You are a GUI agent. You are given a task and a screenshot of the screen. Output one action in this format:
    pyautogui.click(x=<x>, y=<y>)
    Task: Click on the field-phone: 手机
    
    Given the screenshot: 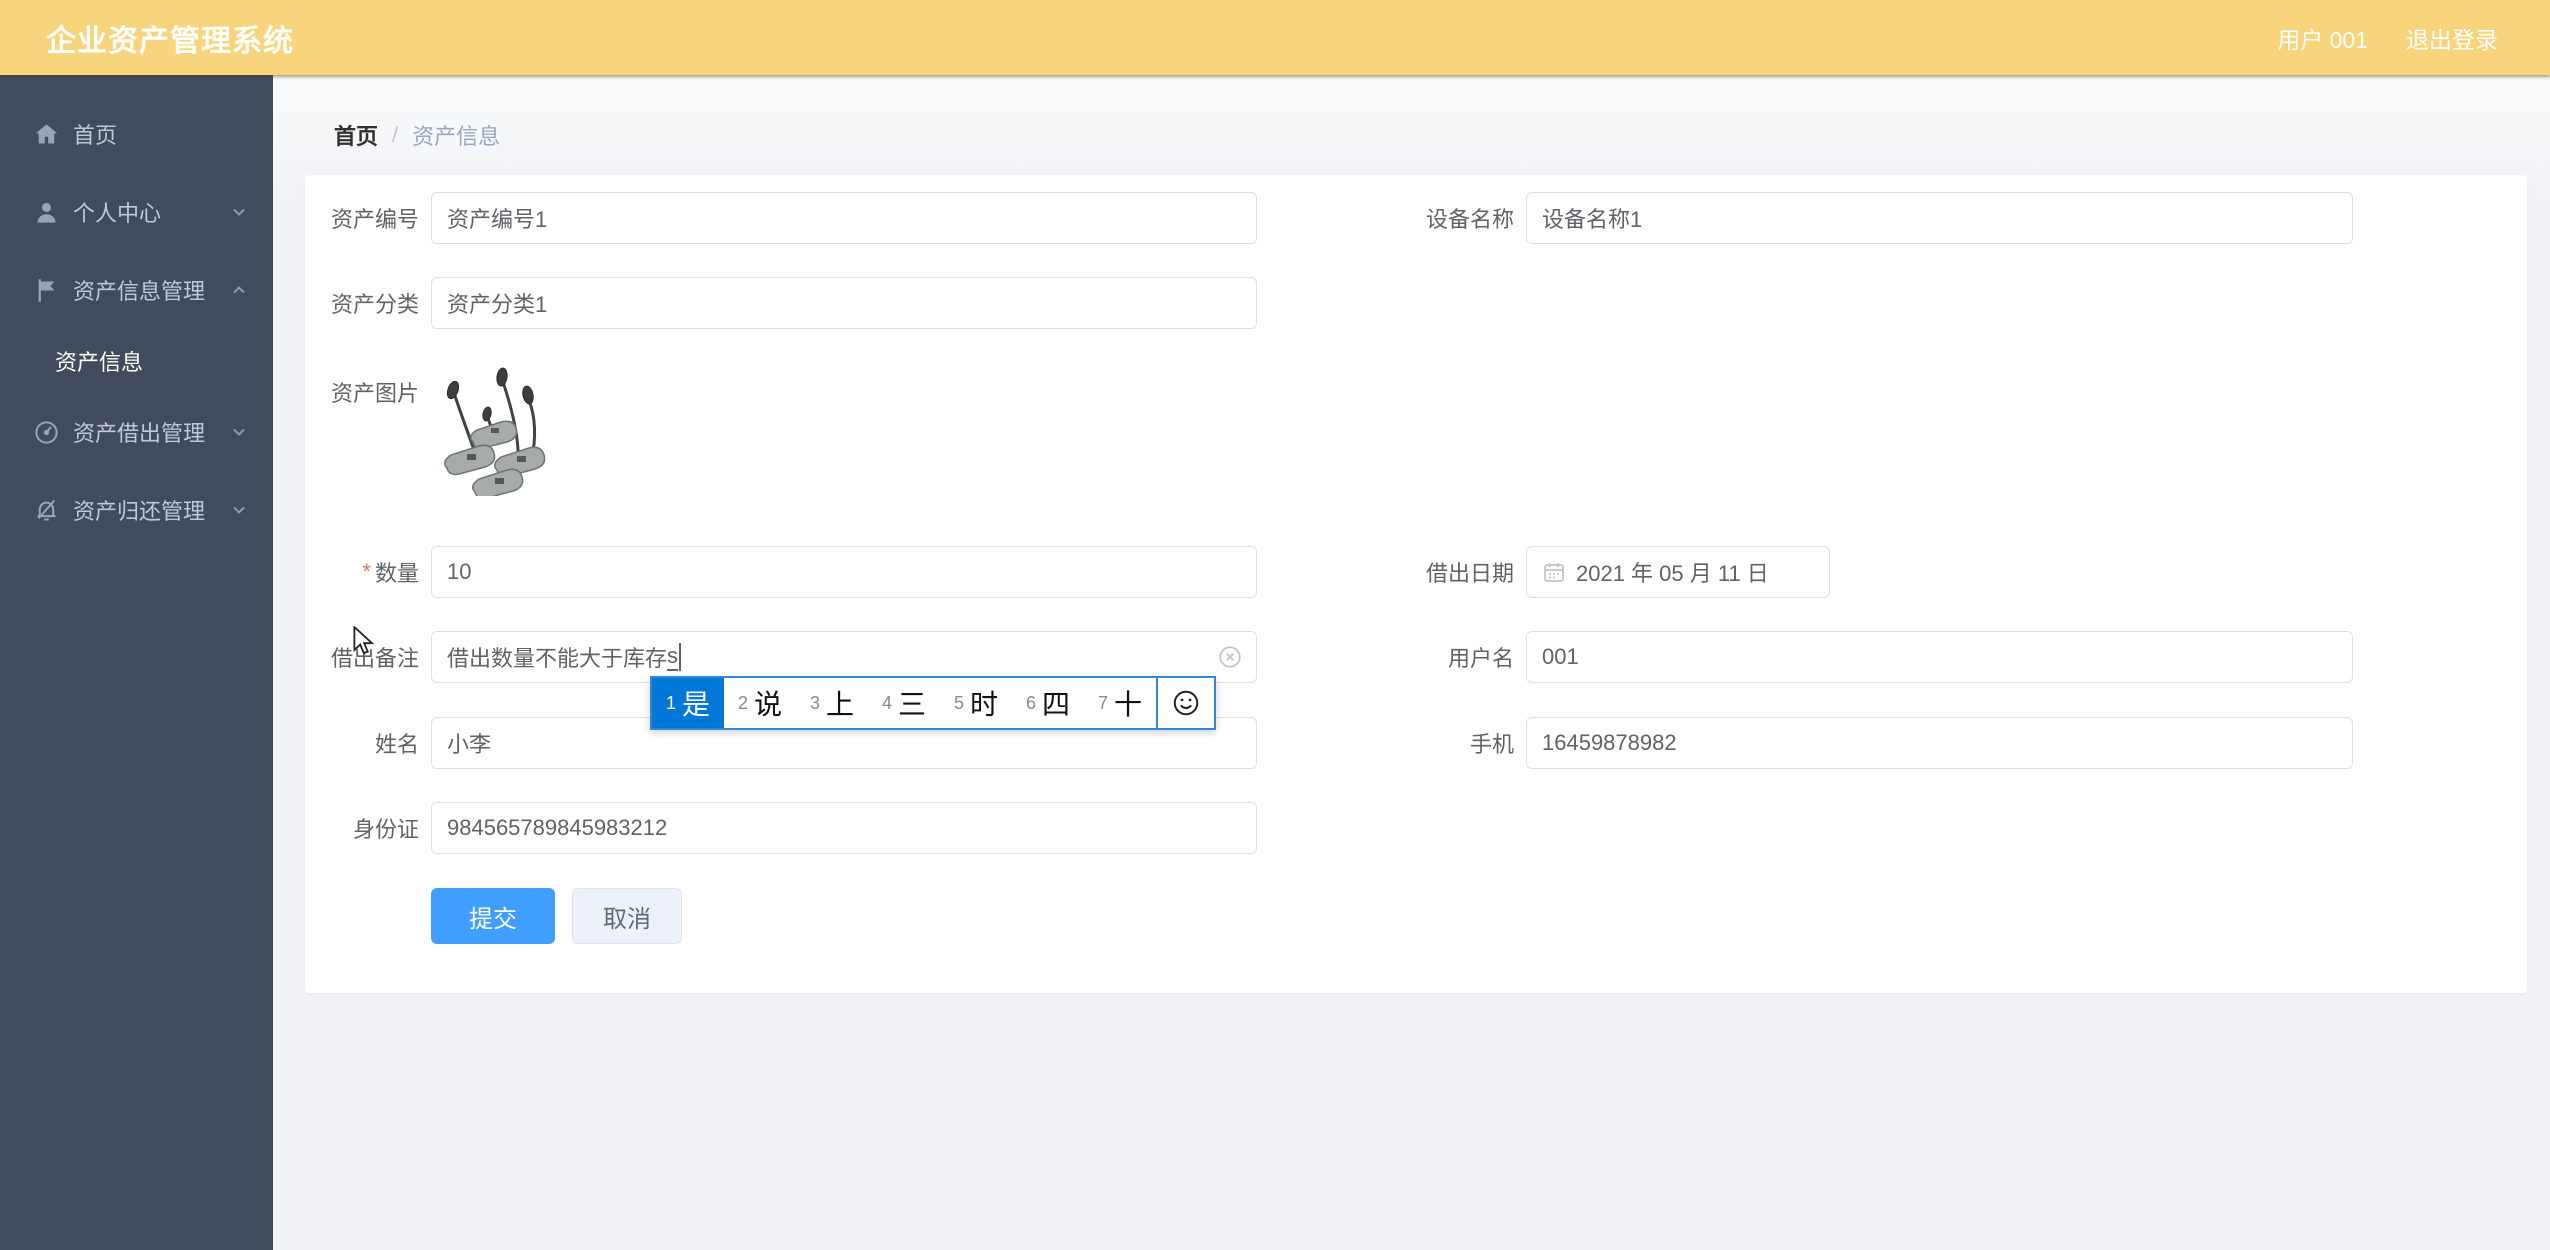 What is the action you would take?
    pyautogui.click(x=1876, y=743)
    